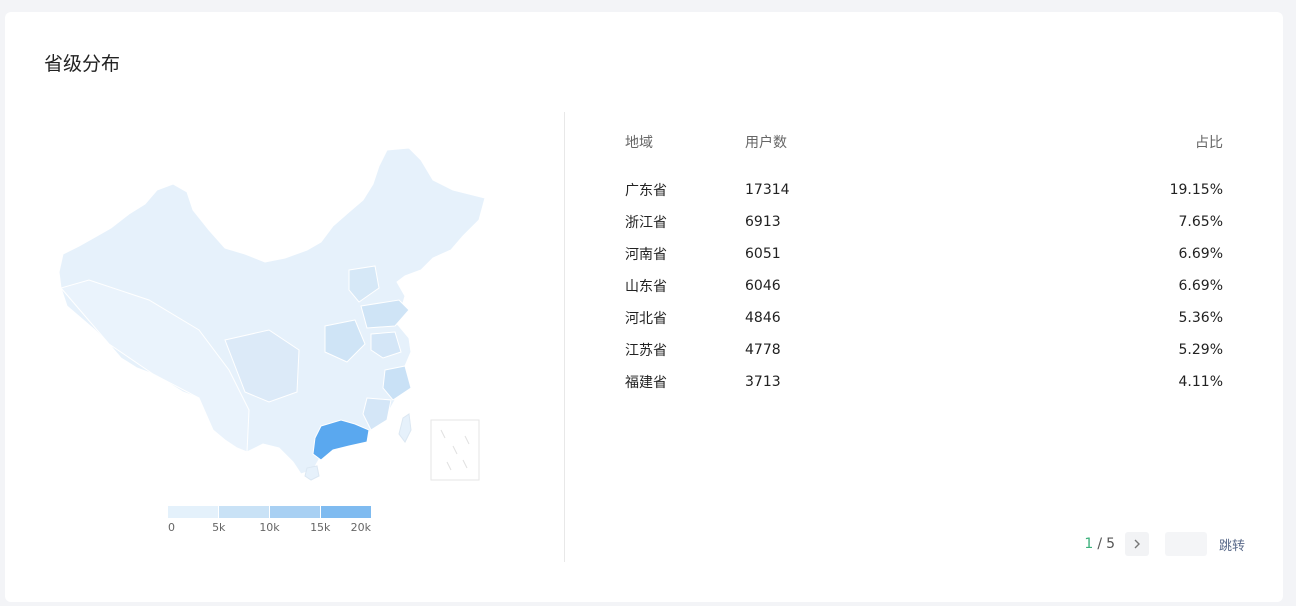 The image size is (1296, 606). What do you see at coordinates (1200, 350) in the screenshot?
I see `cell-ratio: 5.29%` at bounding box center [1200, 350].